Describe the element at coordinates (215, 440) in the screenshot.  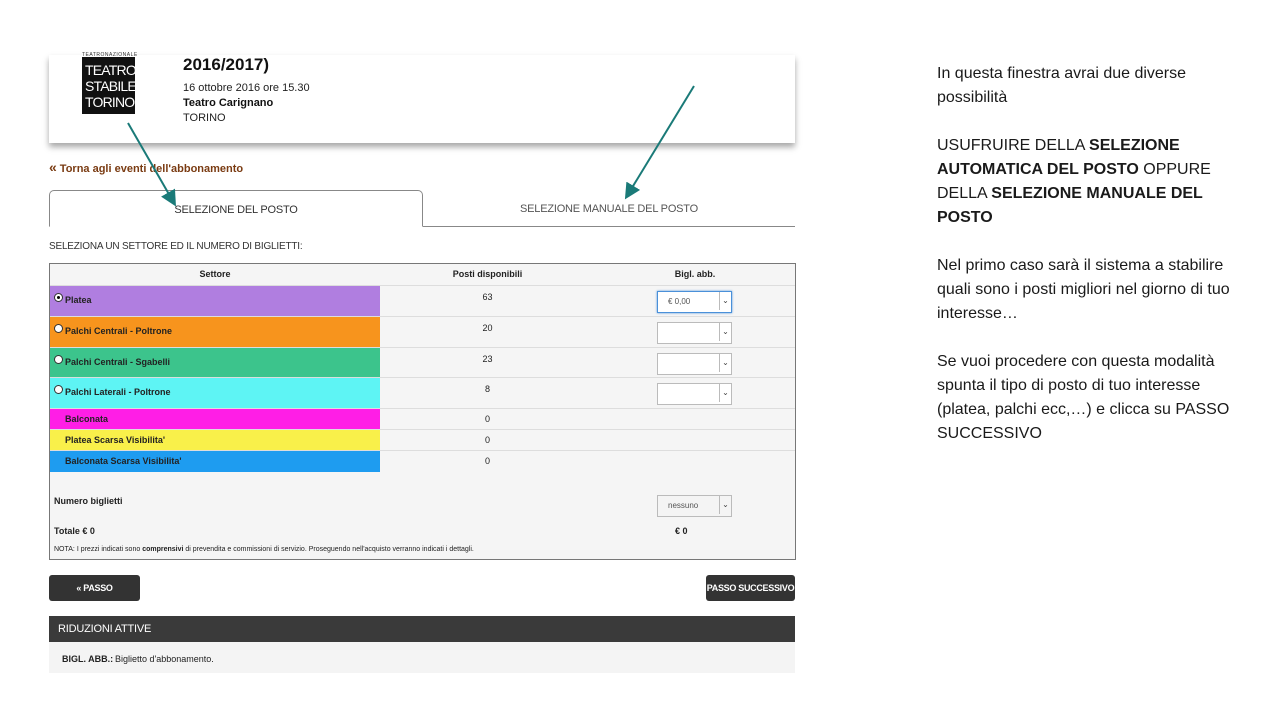
I see `sector-cell: Platea Scarsa Visibilita'` at that location.